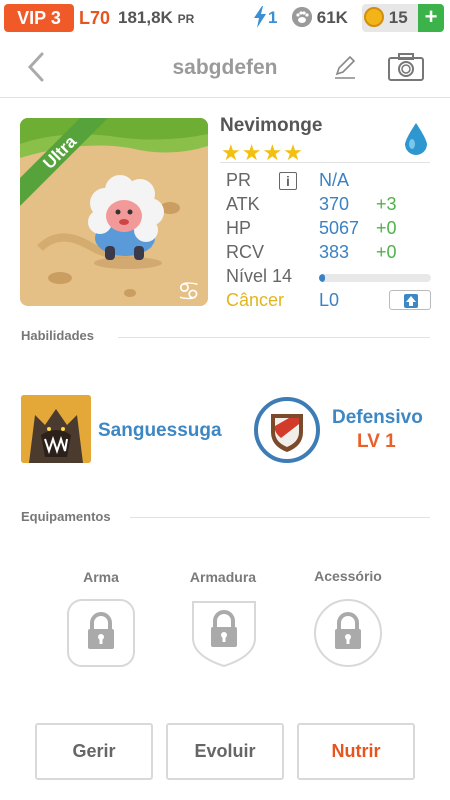  What do you see at coordinates (245, 252) in the screenshot?
I see `stat-label: RCV` at bounding box center [245, 252].